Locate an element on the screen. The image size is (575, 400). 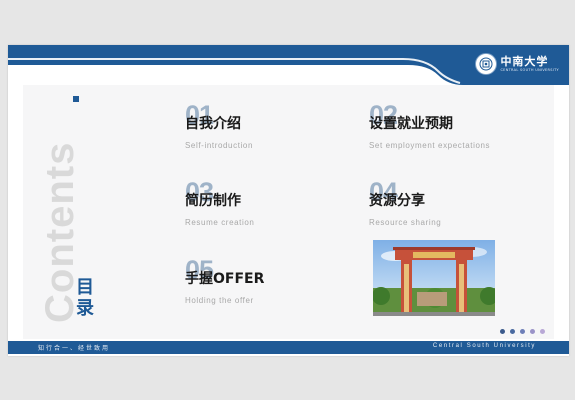
logo-title: 中南大学 is located at coordinates (524, 61).